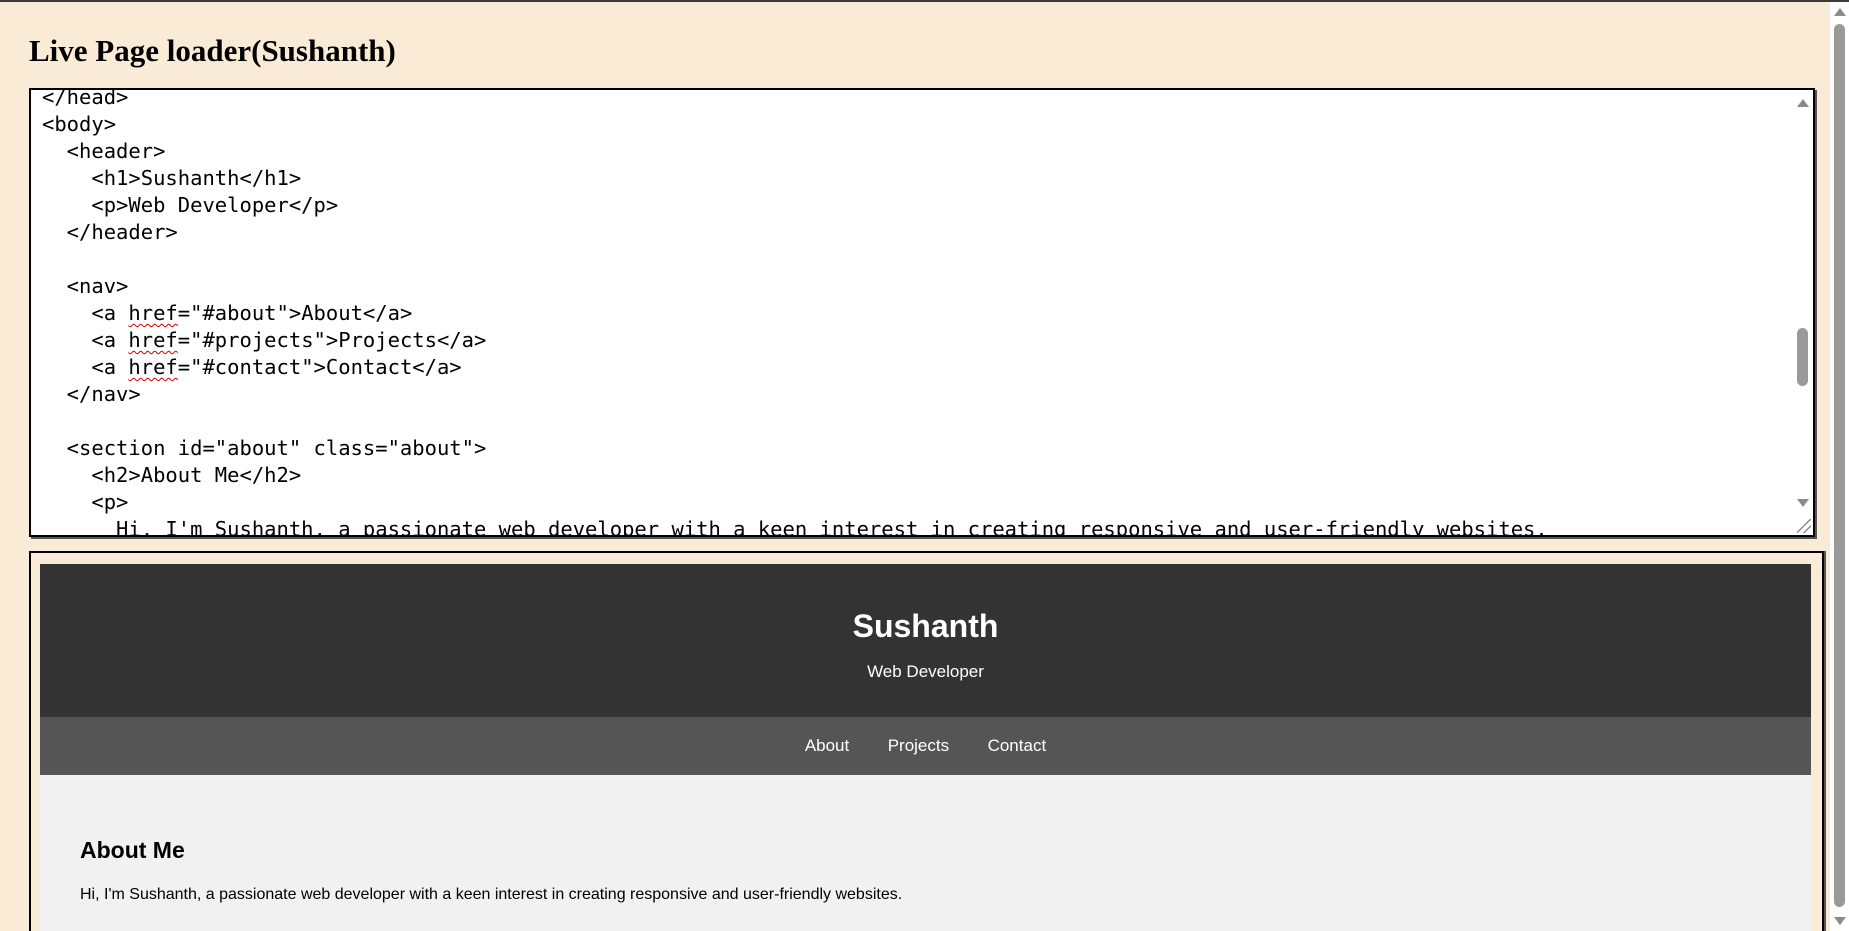  What do you see at coordinates (85, 502) in the screenshot?
I see `code-line: <p>` at bounding box center [85, 502].